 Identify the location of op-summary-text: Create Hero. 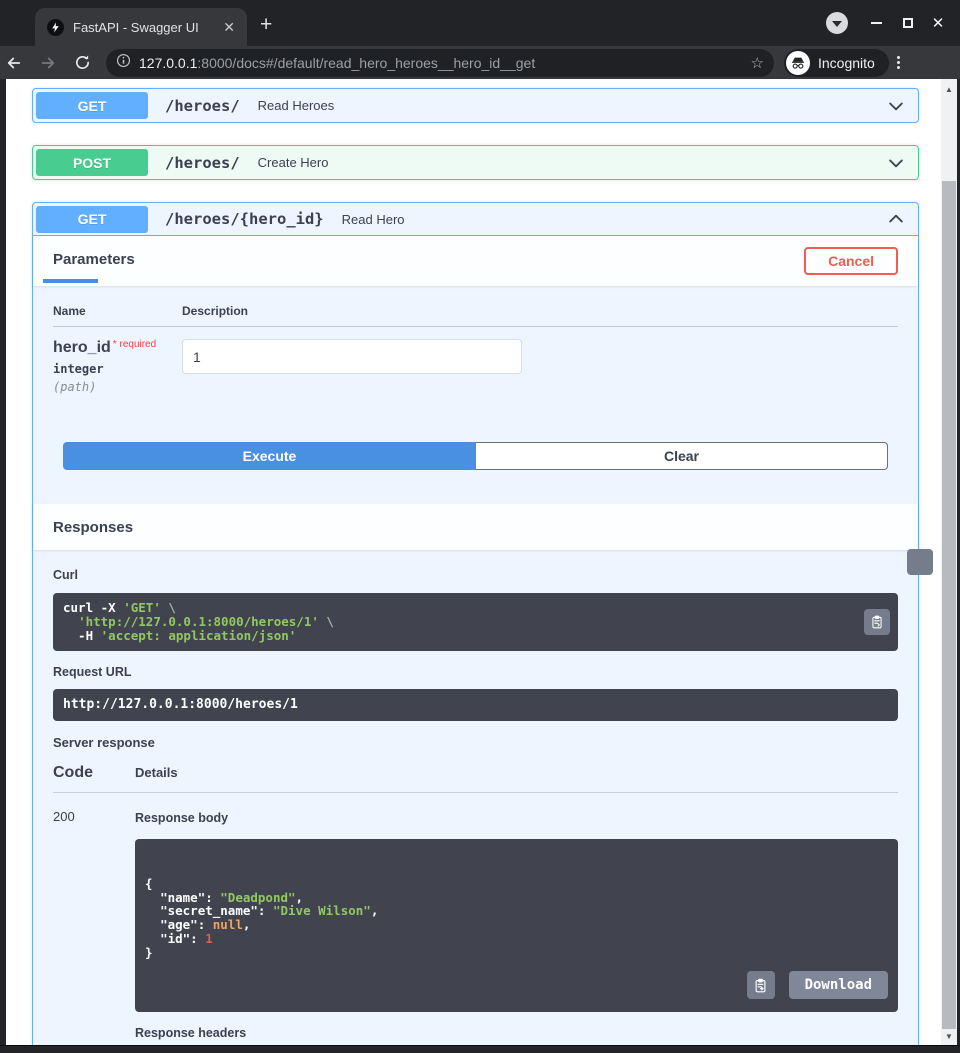
(293, 162).